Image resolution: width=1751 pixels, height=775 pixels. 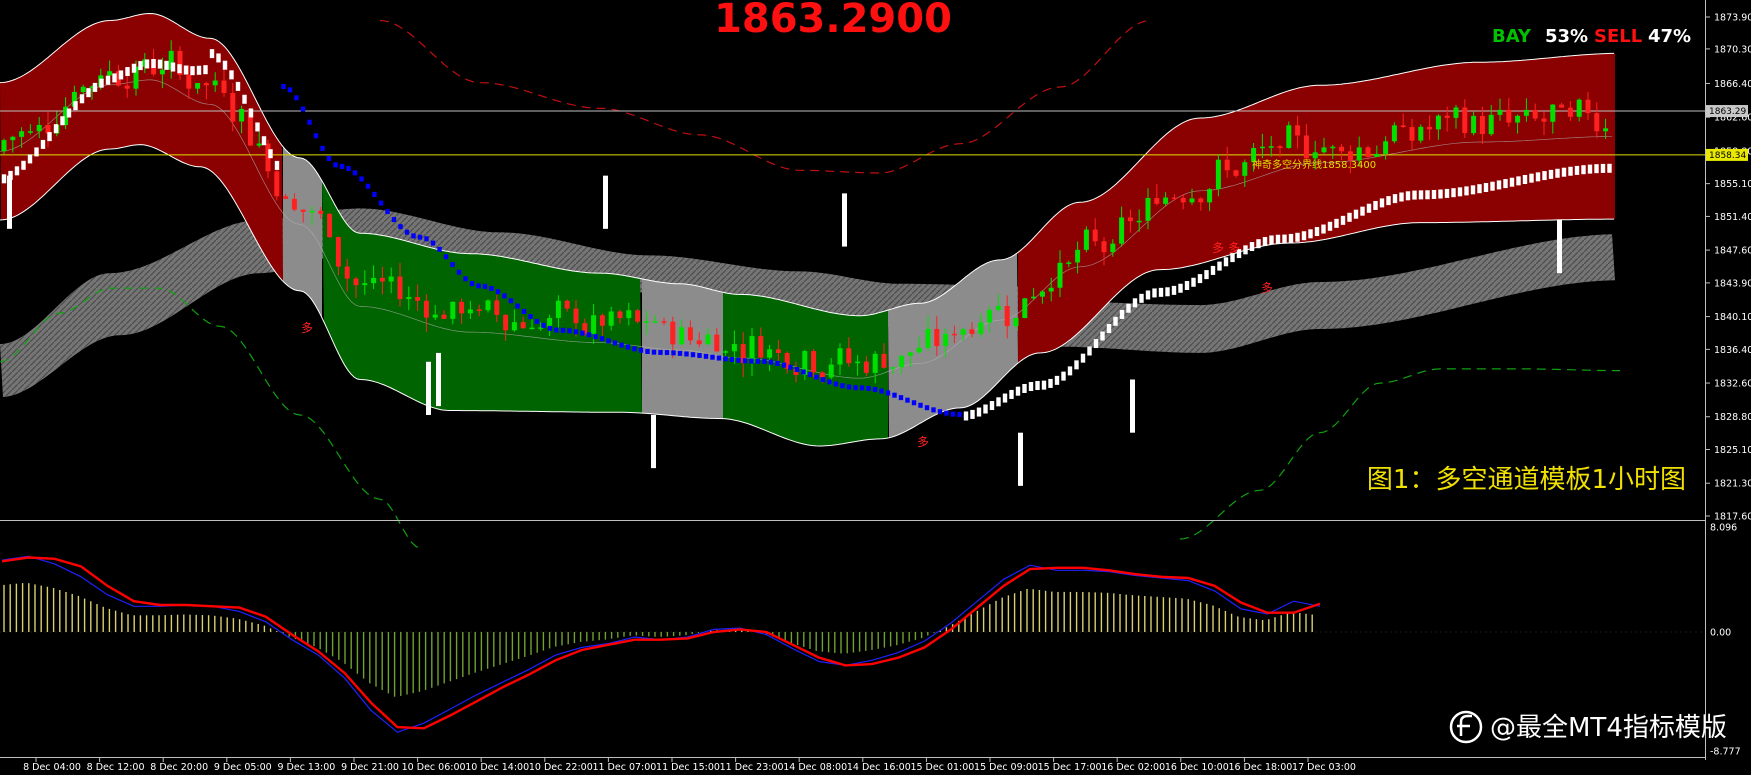 What do you see at coordinates (561, 767) in the screenshot?
I see `time-tick-label: 10 Dec 22:00` at bounding box center [561, 767].